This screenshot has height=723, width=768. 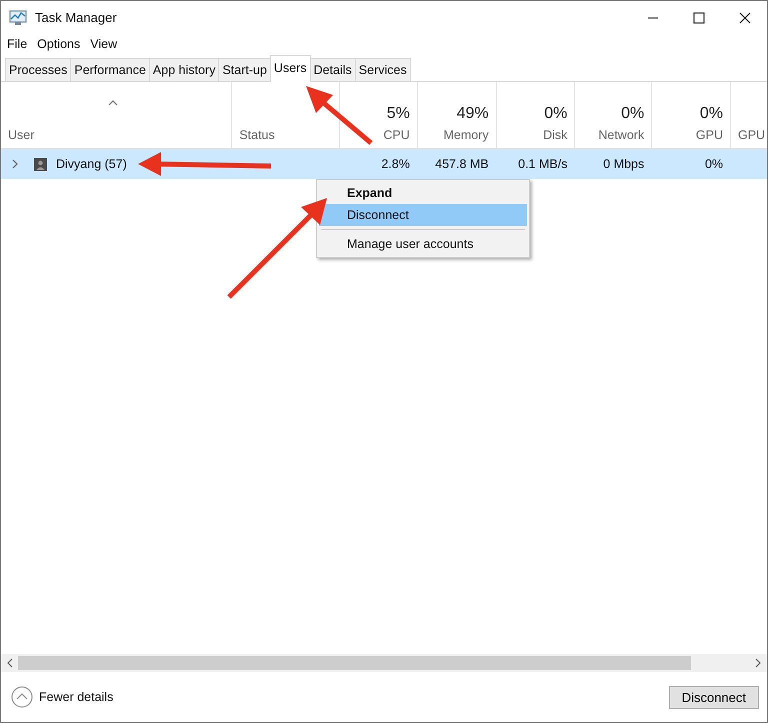 What do you see at coordinates (536, 115) in the screenshot?
I see `column-header: 0% Disk` at bounding box center [536, 115].